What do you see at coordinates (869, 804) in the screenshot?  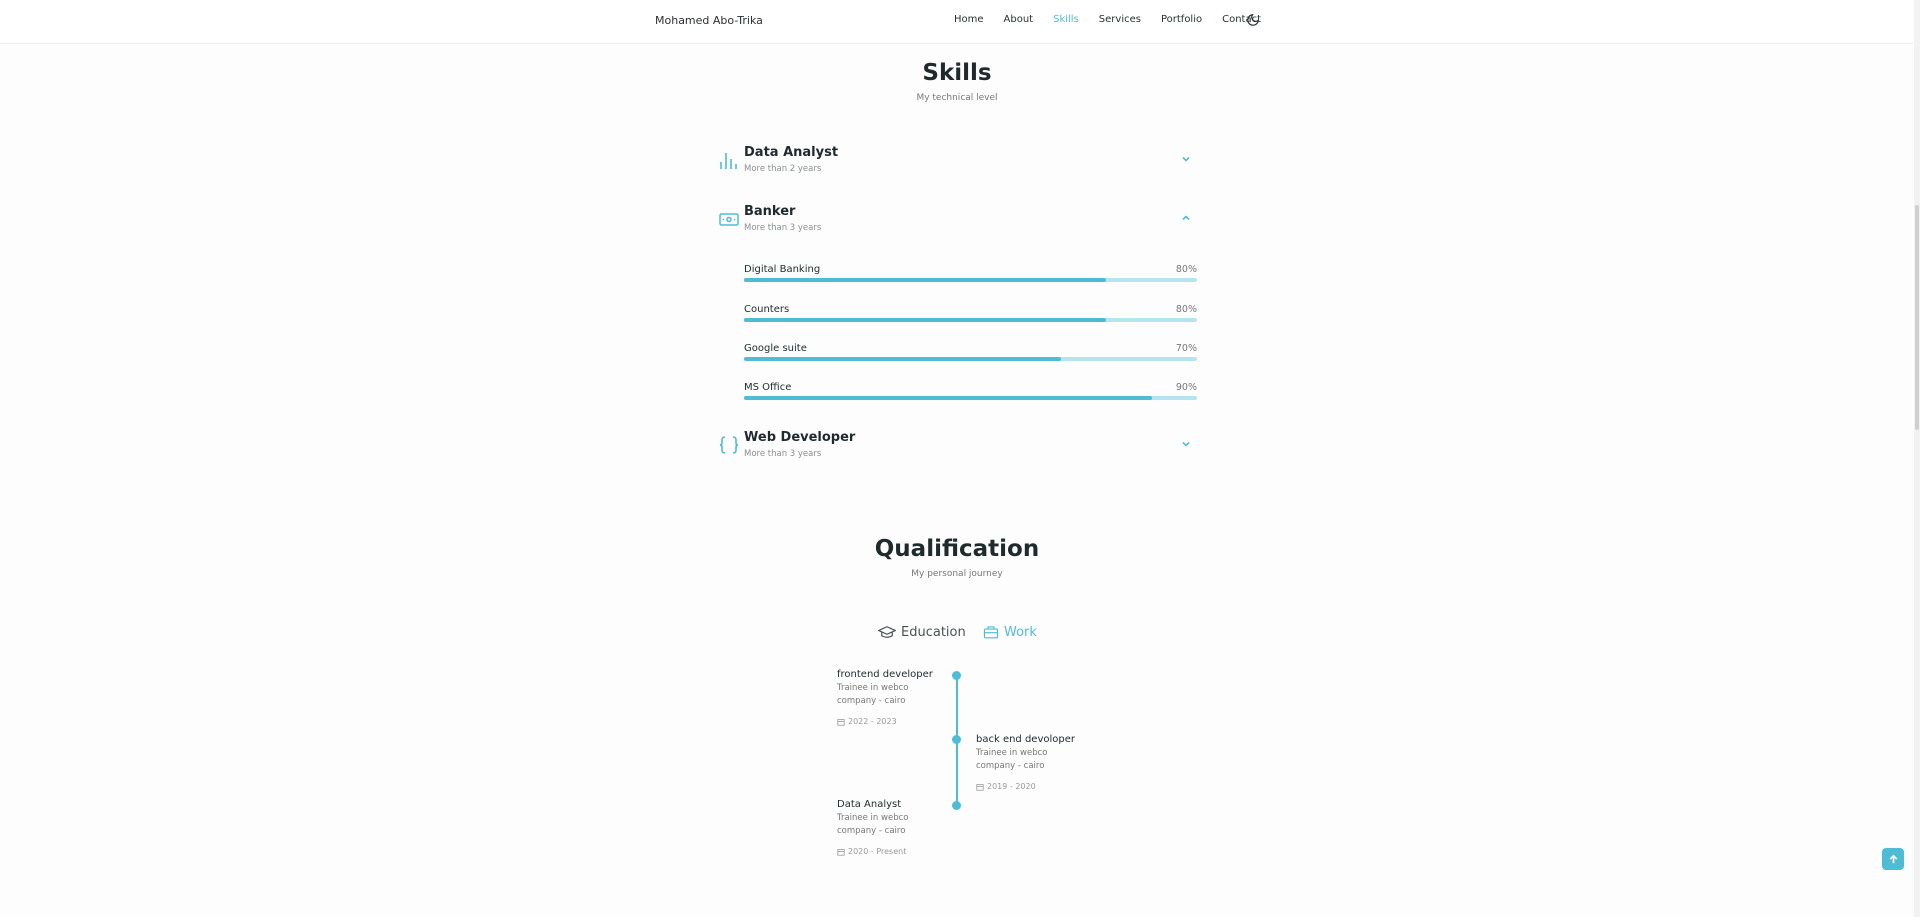 I see `timeline-title: Data Analyst` at bounding box center [869, 804].